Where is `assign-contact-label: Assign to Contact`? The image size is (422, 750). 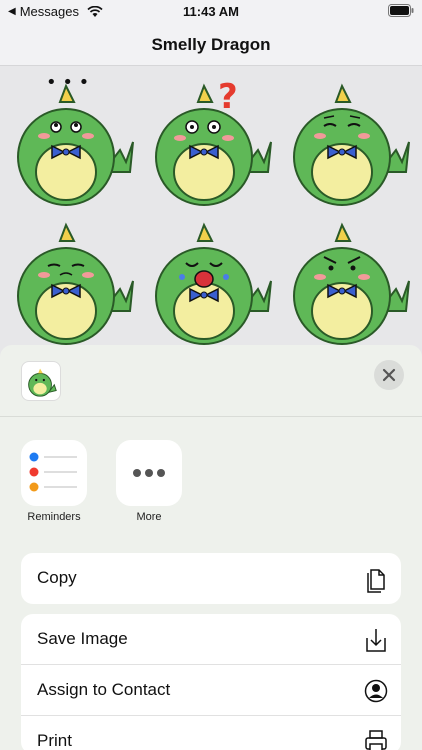
assign-contact-label: Assign to Contact is located at coordinates (104, 689).